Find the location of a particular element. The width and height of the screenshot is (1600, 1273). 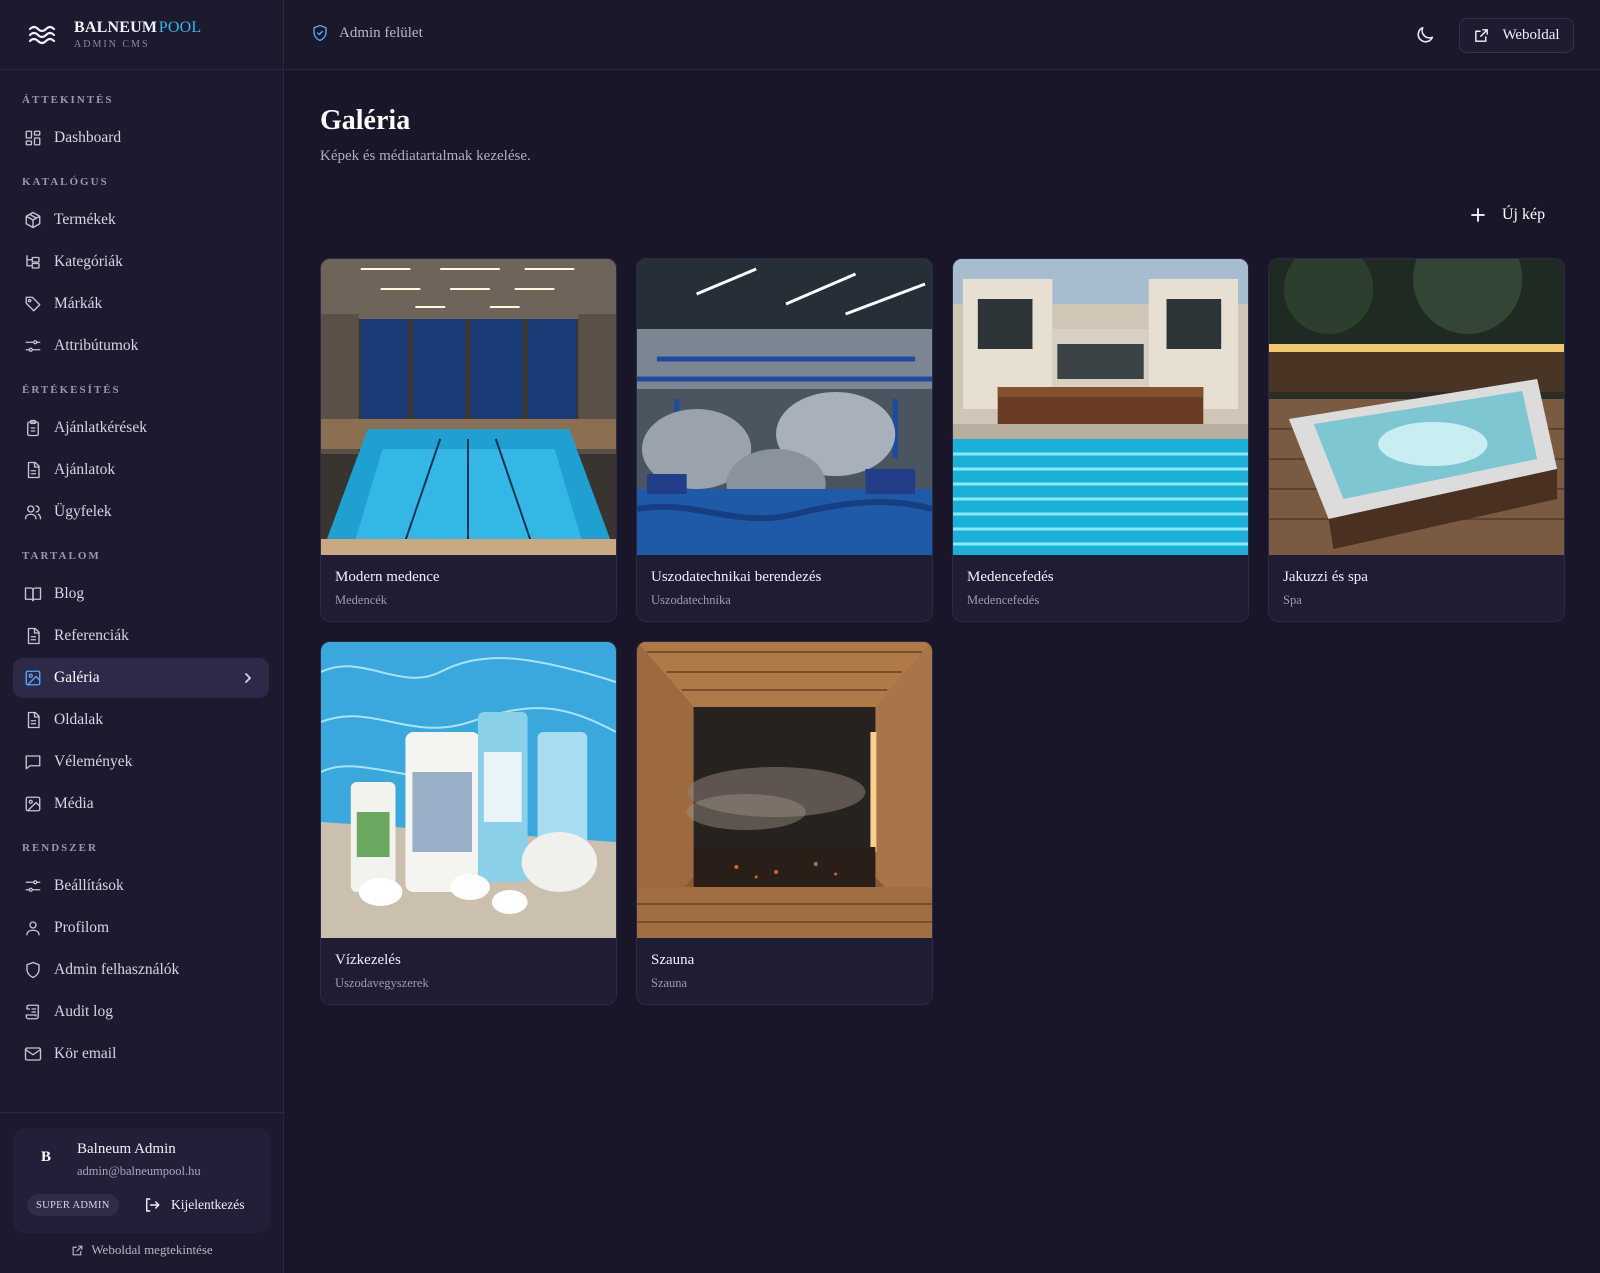

sidebar-item-label: Média is located at coordinates (74, 803).